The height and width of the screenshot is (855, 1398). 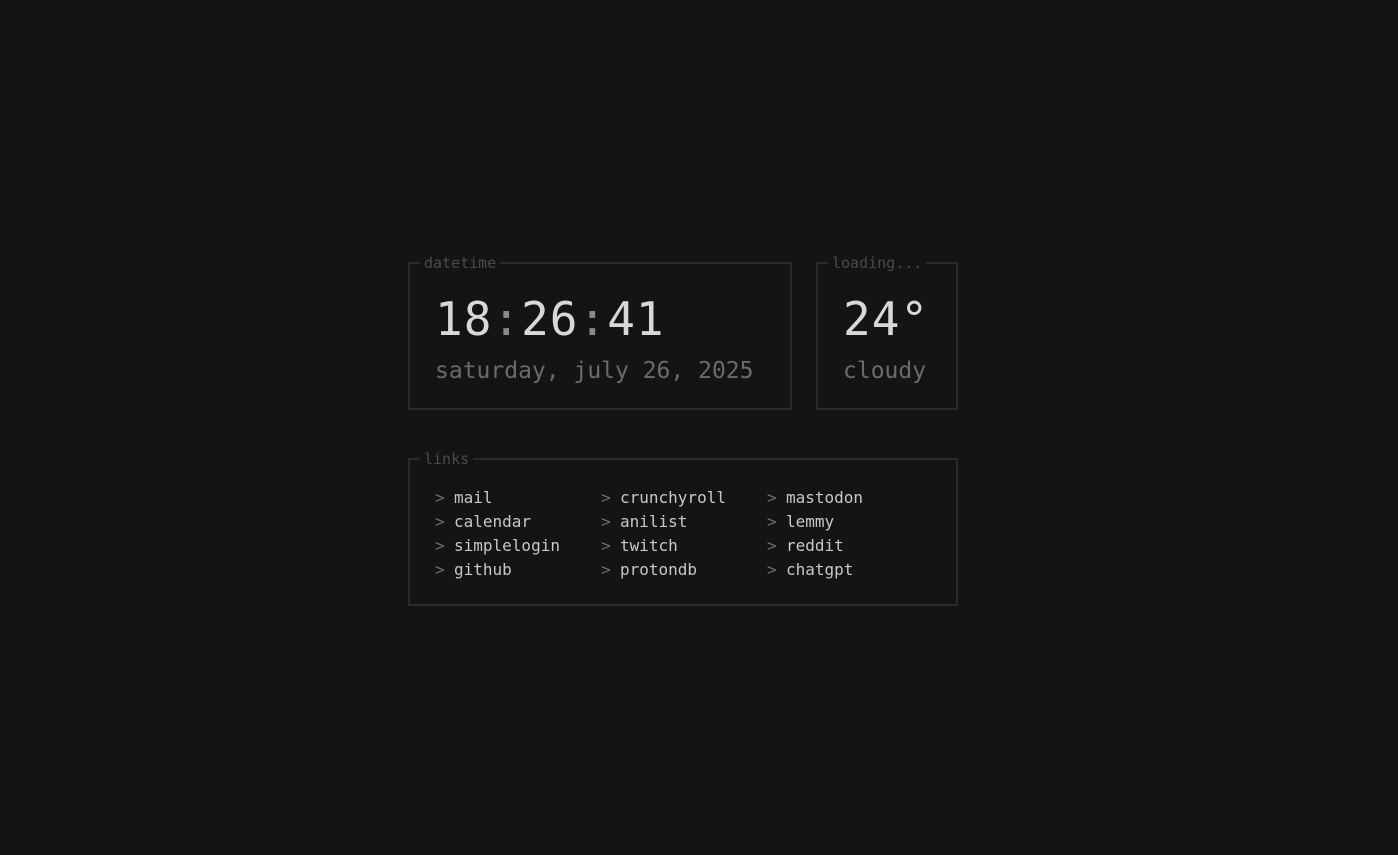 What do you see at coordinates (649, 545) in the screenshot?
I see `link-label: twitch` at bounding box center [649, 545].